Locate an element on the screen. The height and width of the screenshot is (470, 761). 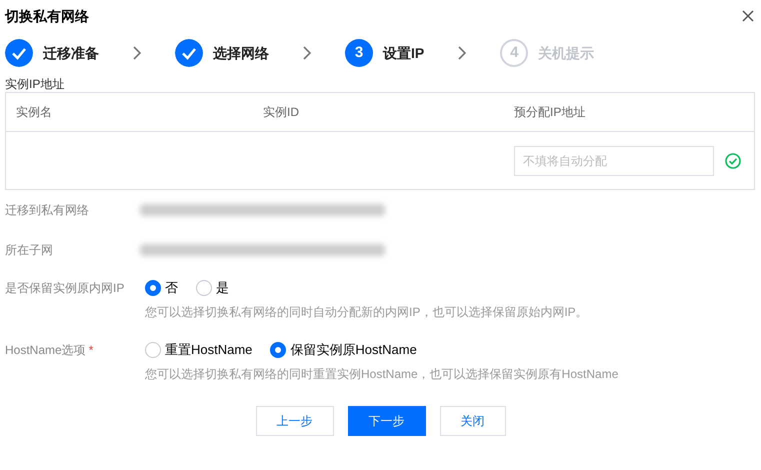
close-icon is located at coordinates (748, 16).